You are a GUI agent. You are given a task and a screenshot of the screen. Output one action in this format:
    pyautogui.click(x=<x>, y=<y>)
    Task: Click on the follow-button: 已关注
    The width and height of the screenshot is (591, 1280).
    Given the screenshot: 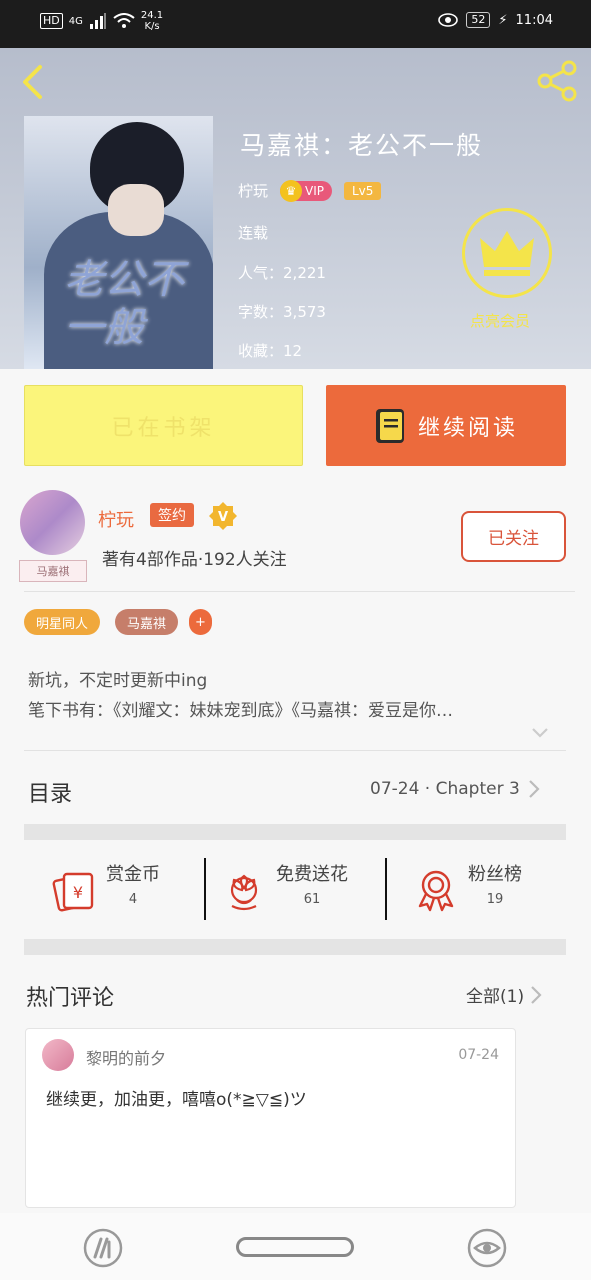 What is the action you would take?
    pyautogui.click(x=513, y=536)
    